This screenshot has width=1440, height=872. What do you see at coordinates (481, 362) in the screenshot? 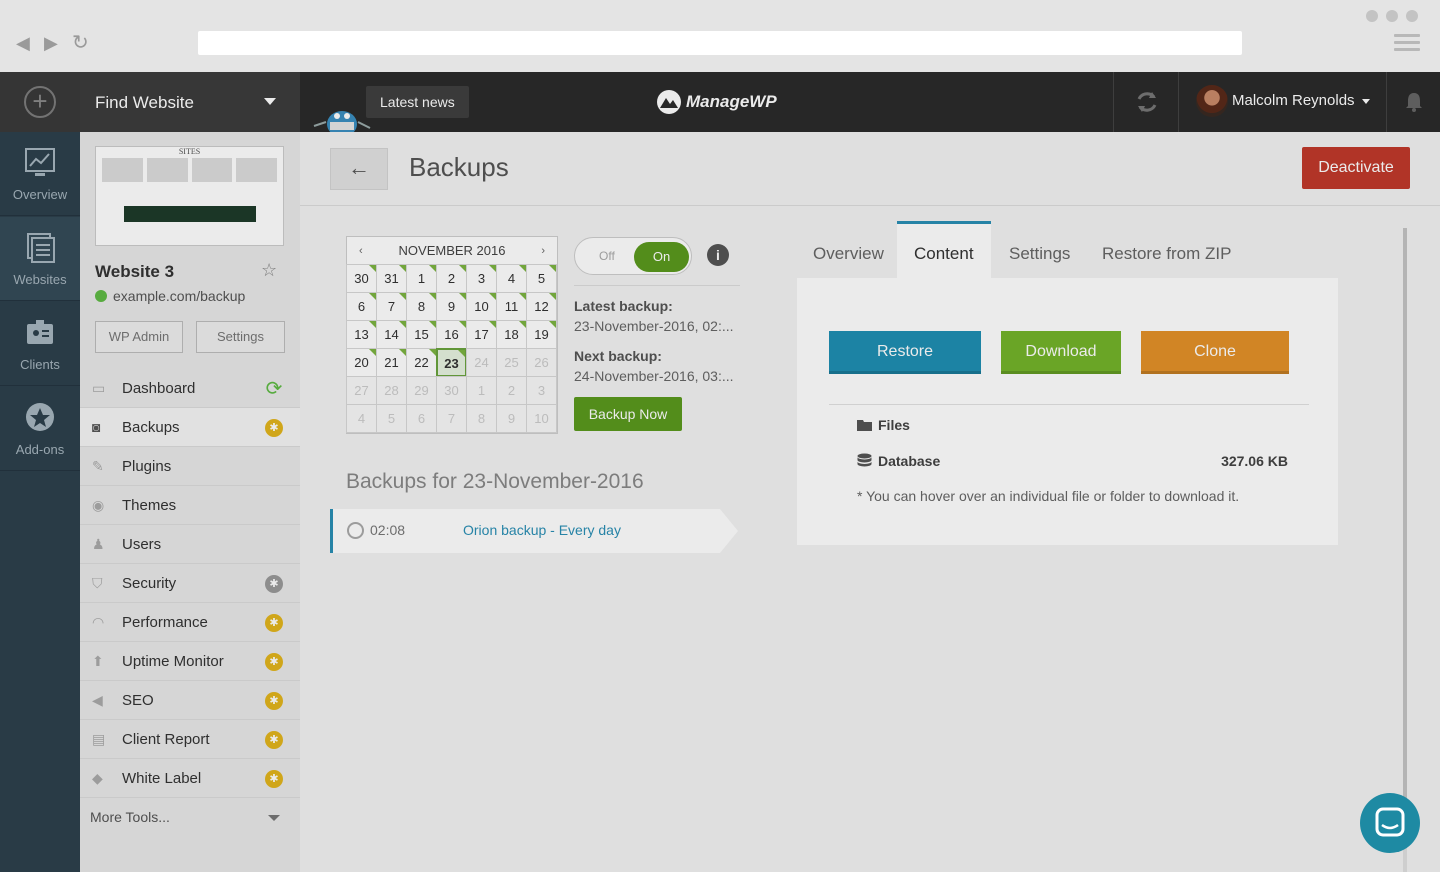
I see `calendar-day: 24` at bounding box center [481, 362].